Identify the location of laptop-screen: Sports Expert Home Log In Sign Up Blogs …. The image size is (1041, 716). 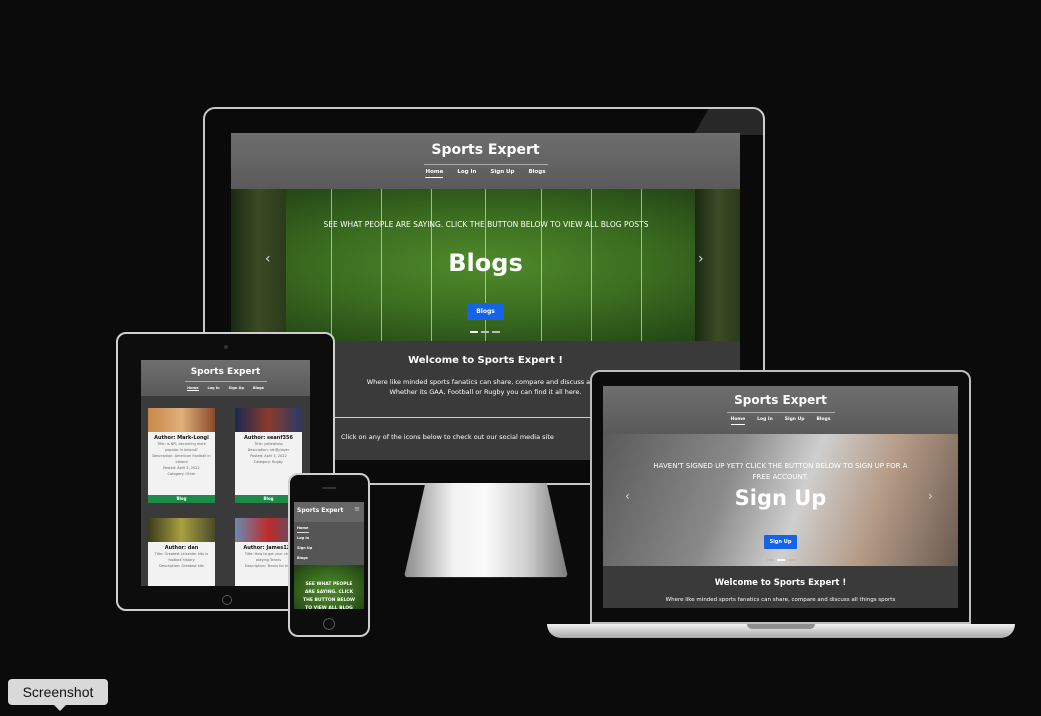
(780, 497).